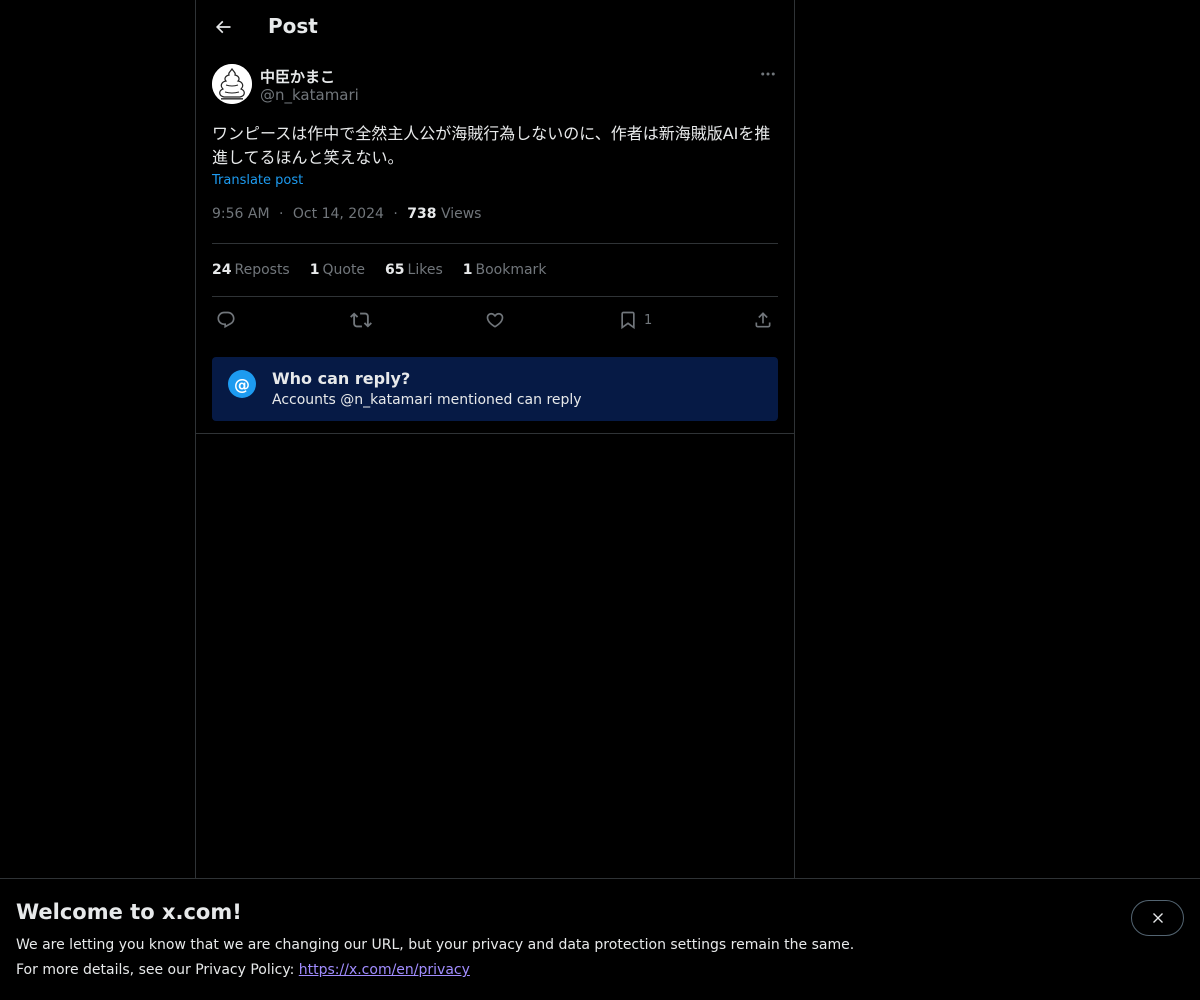  What do you see at coordinates (129, 912) in the screenshot?
I see `banner-title: Welcome to x.com!` at bounding box center [129, 912].